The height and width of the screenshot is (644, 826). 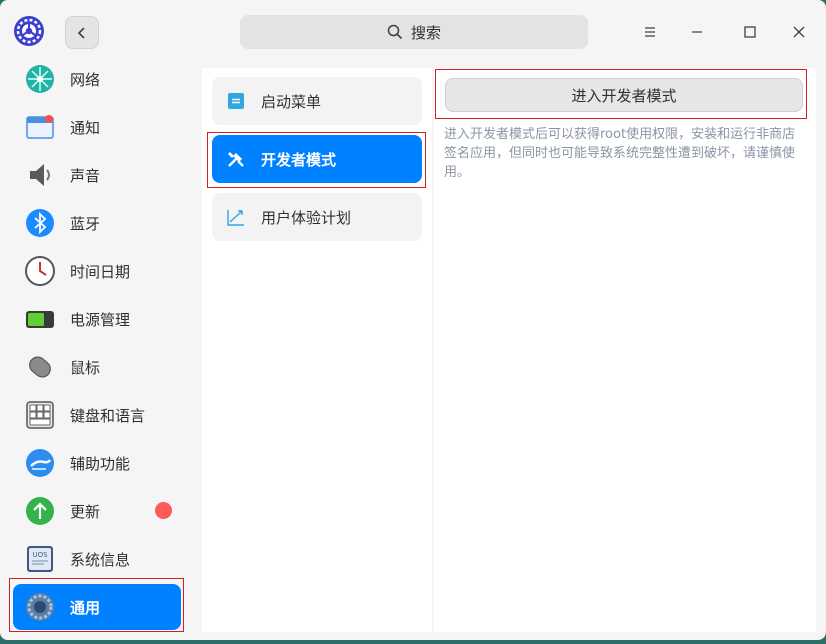 What do you see at coordinates (85, 175) in the screenshot?
I see `sidebar-item-label: 声音` at bounding box center [85, 175].